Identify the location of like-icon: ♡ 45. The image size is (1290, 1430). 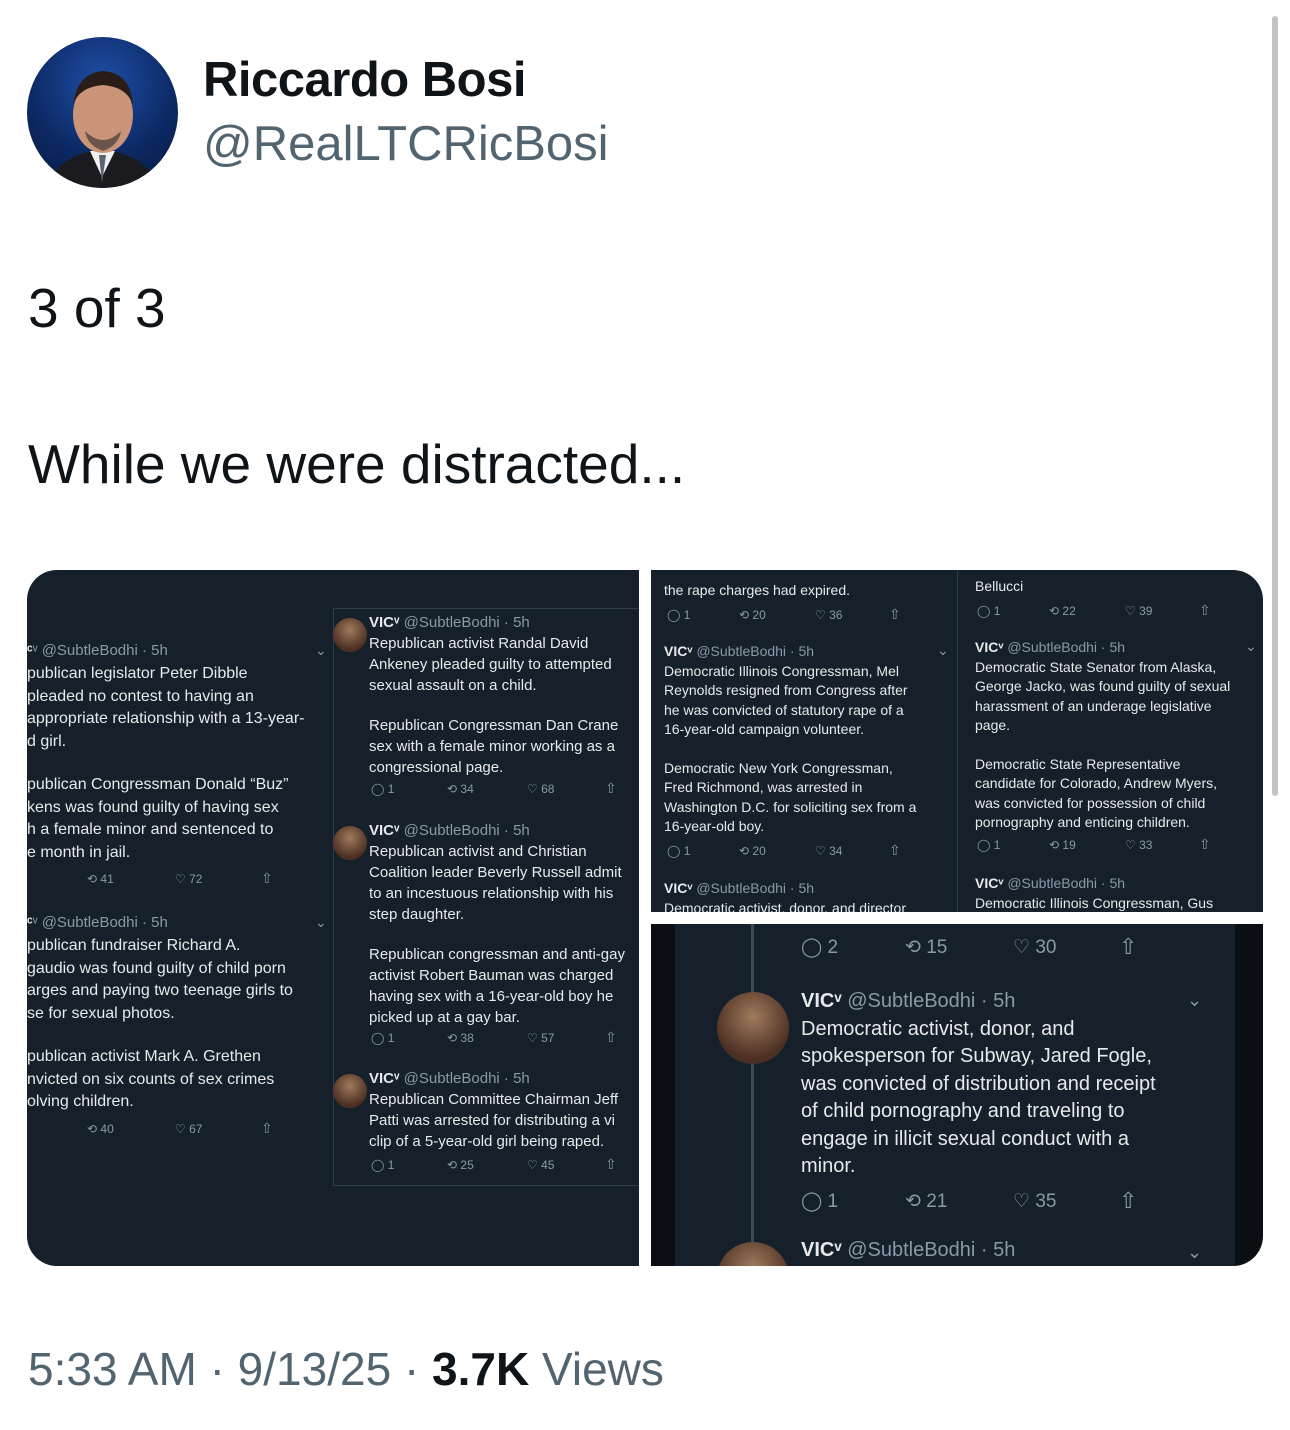
(541, 1165).